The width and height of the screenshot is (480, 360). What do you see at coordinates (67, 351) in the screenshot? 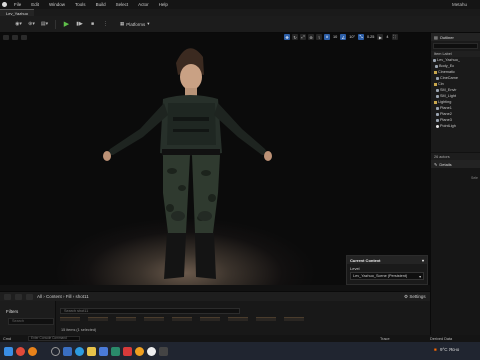
I see `task-view-icon` at bounding box center [67, 351].